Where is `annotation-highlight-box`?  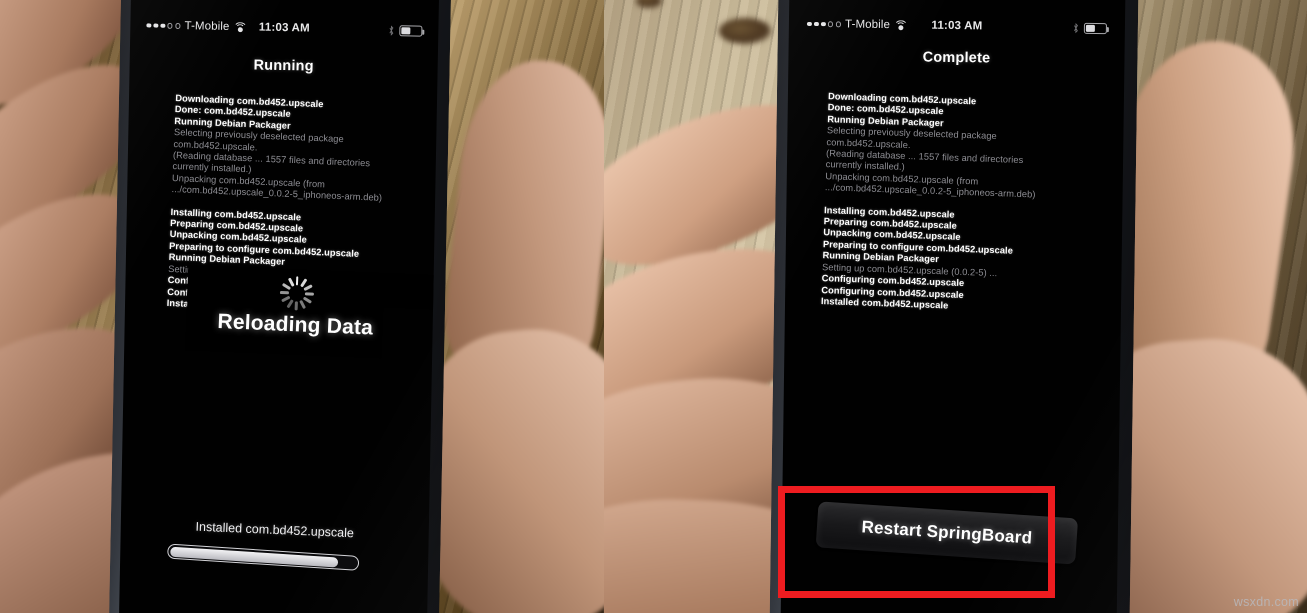
annotation-highlight-box is located at coordinates (916, 542).